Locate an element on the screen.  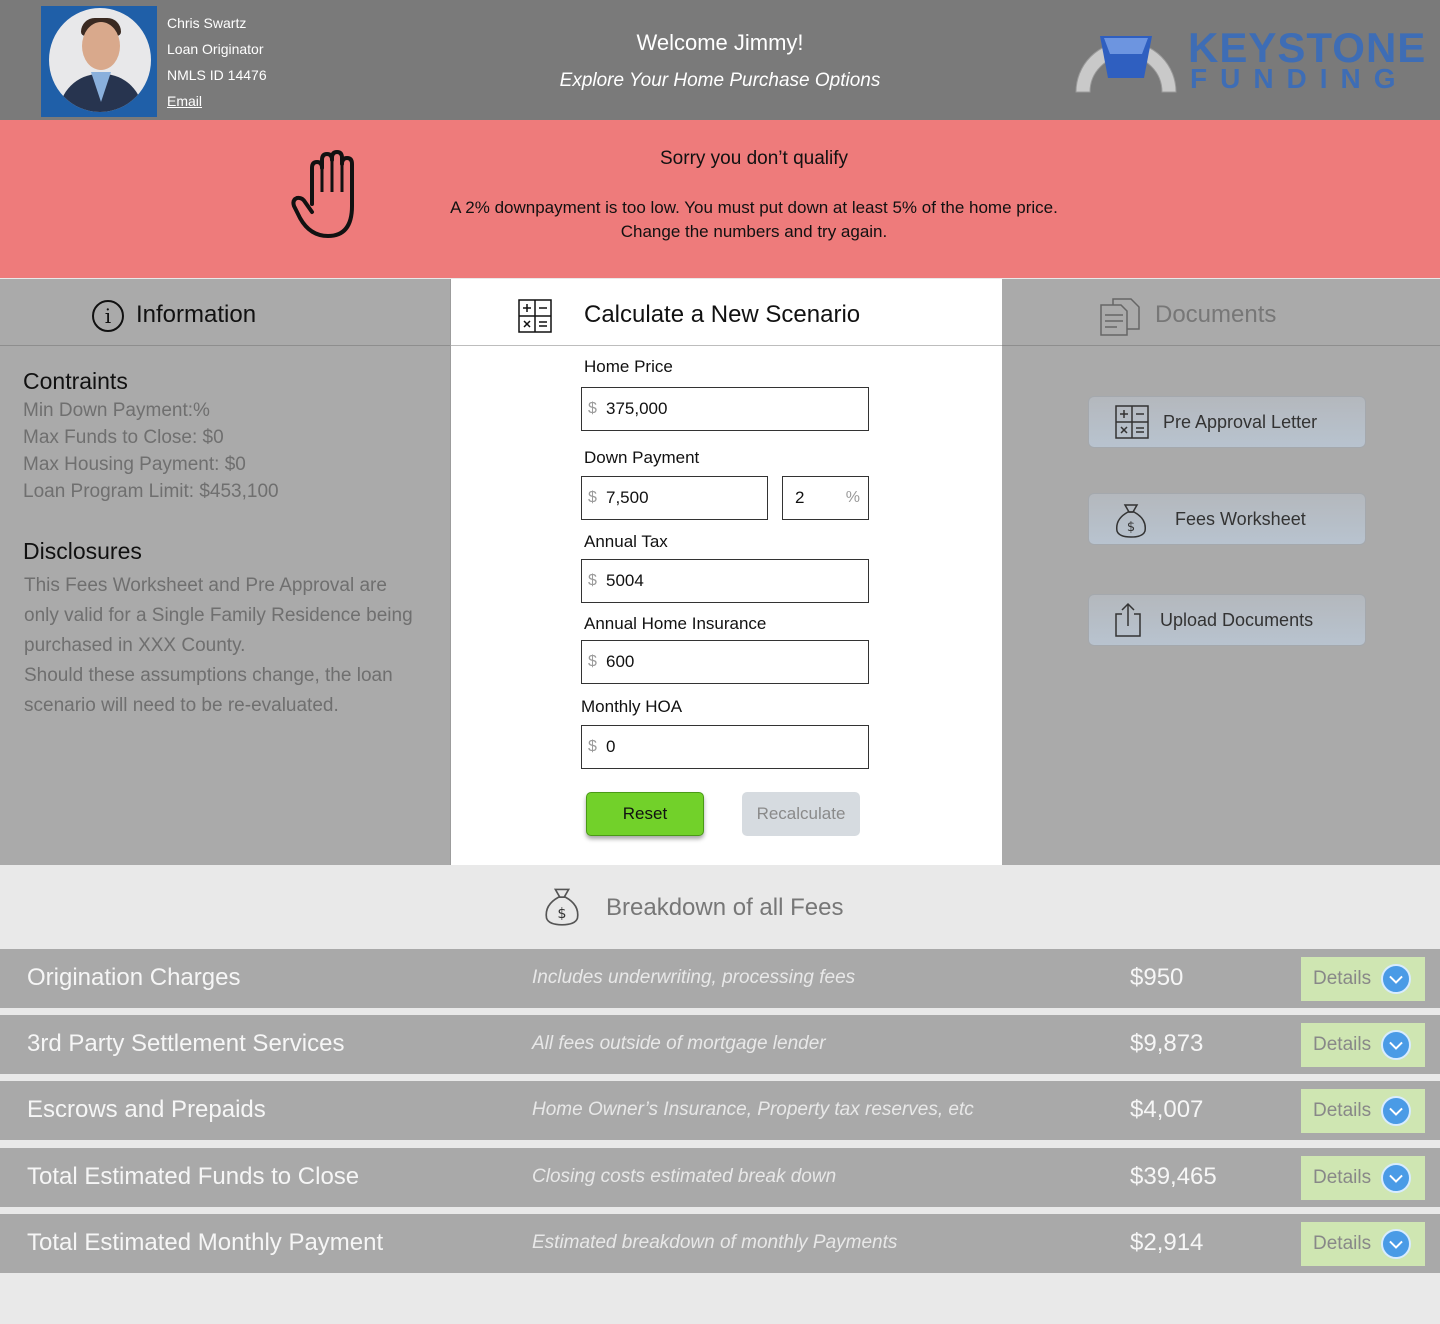
fee-name: 3rd Party Settlement Services is located at coordinates (186, 1043).